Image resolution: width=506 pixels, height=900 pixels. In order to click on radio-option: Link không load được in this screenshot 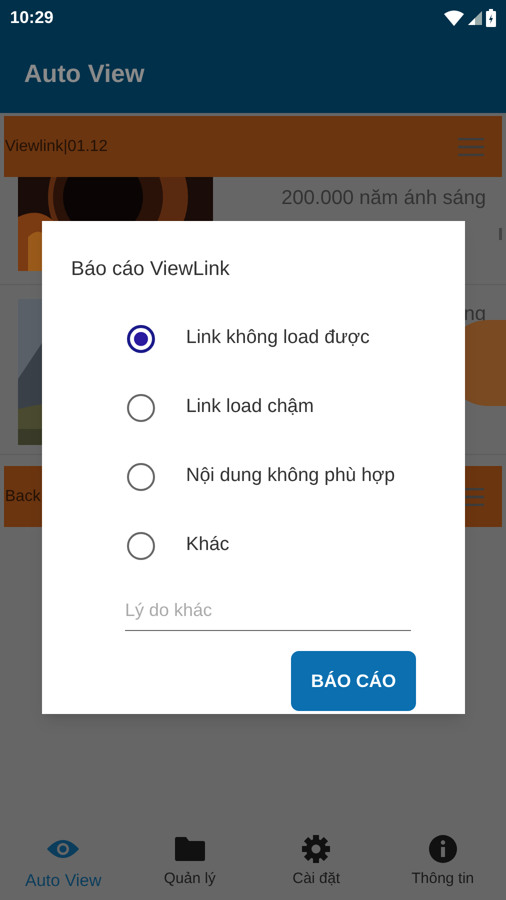, I will do `click(253, 338)`.